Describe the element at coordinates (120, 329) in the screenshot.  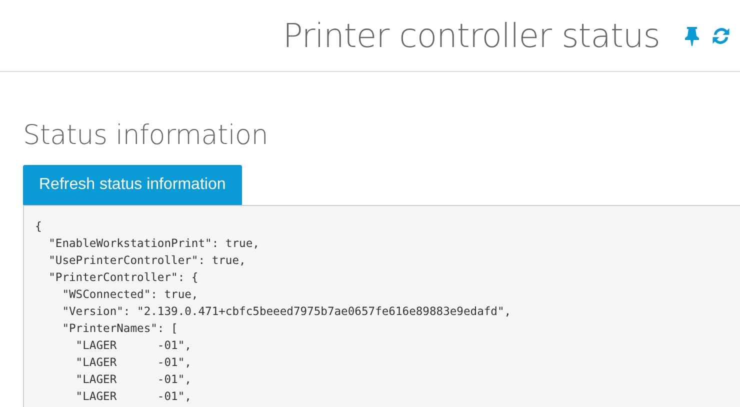
I see `code-line: "PrinterNames": [` at that location.